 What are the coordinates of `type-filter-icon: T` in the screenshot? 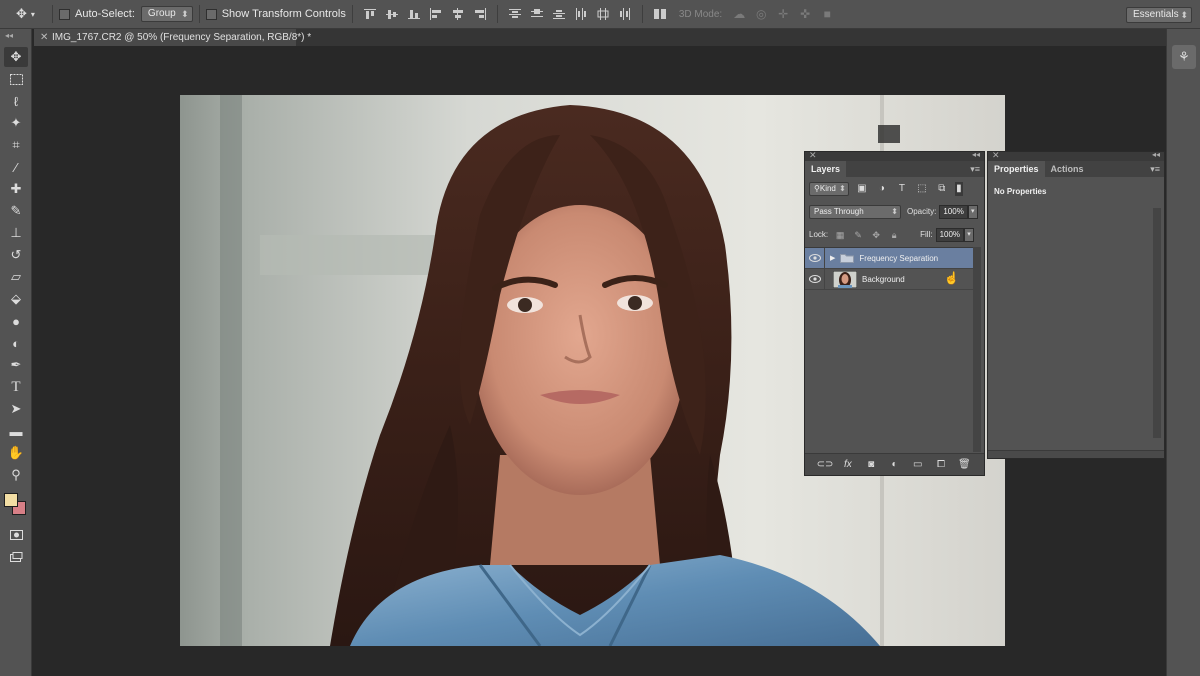 It's located at (902, 189).